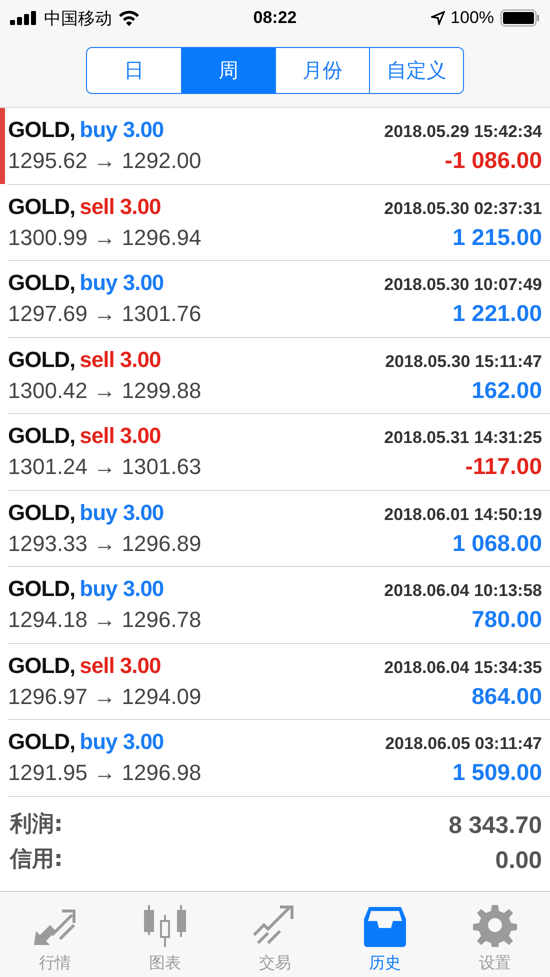 This screenshot has height=977, width=550. What do you see at coordinates (105, 773) in the screenshot?
I see `price-range: 1291.95 → 1296.98` at bounding box center [105, 773].